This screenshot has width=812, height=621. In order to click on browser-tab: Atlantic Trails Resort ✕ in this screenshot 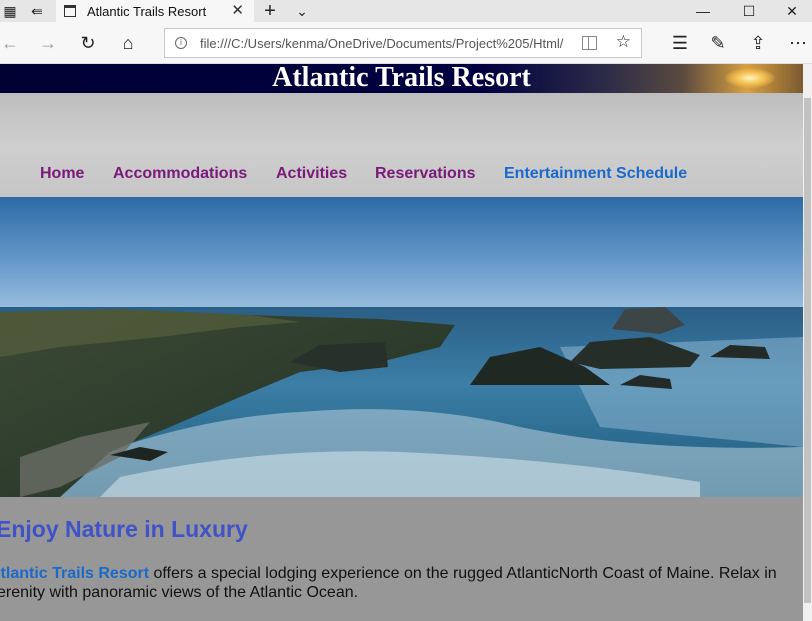, I will do `click(155, 11)`.